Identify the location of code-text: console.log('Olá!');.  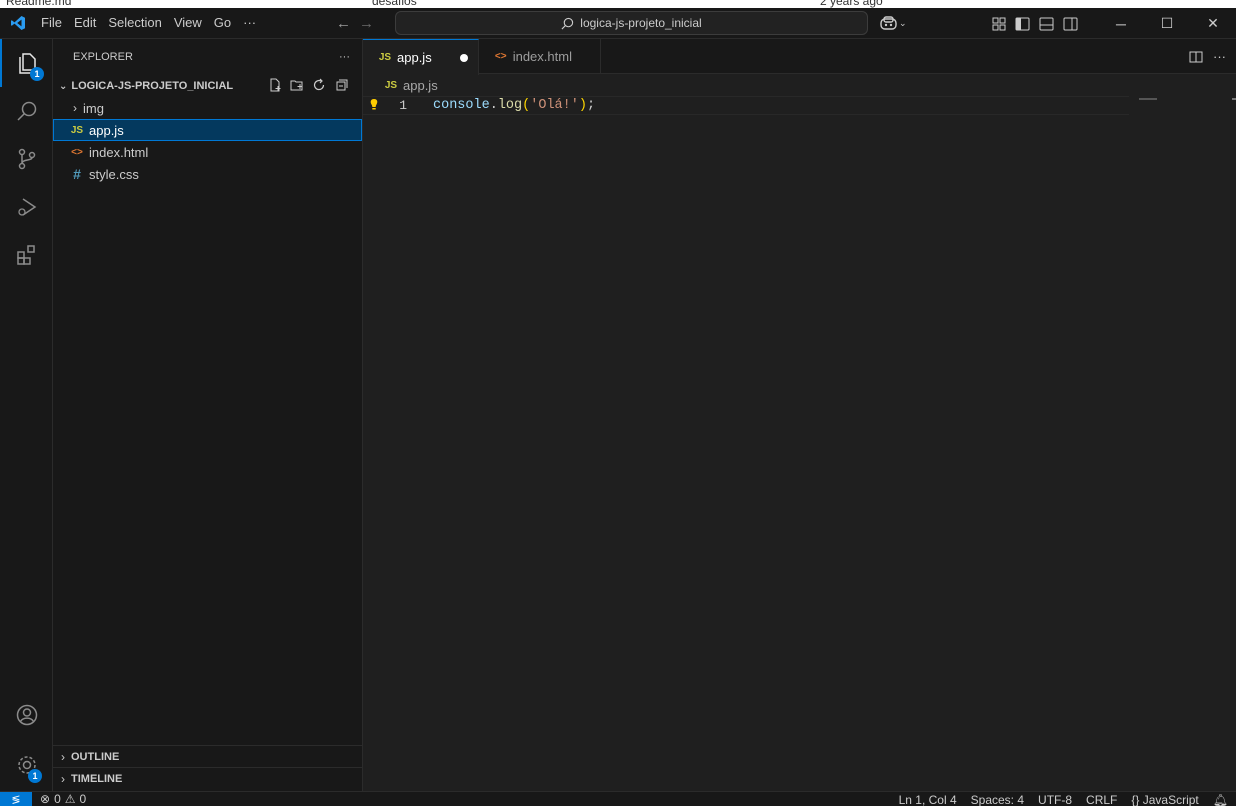
(514, 105).